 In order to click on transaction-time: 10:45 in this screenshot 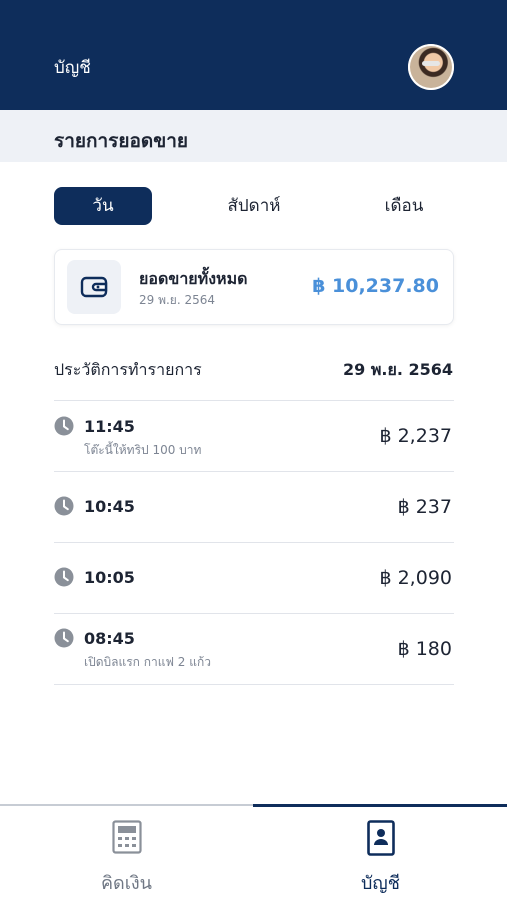, I will do `click(109, 506)`.